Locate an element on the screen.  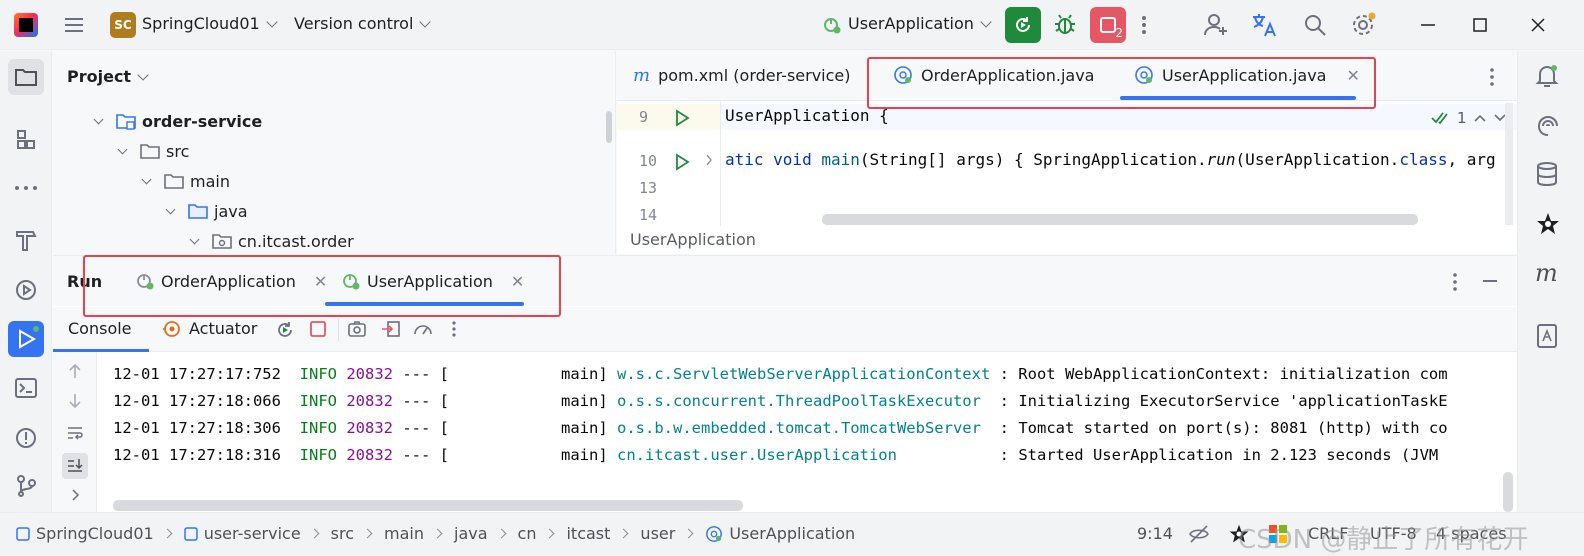
crumb-cn: cn is located at coordinates (527, 533).